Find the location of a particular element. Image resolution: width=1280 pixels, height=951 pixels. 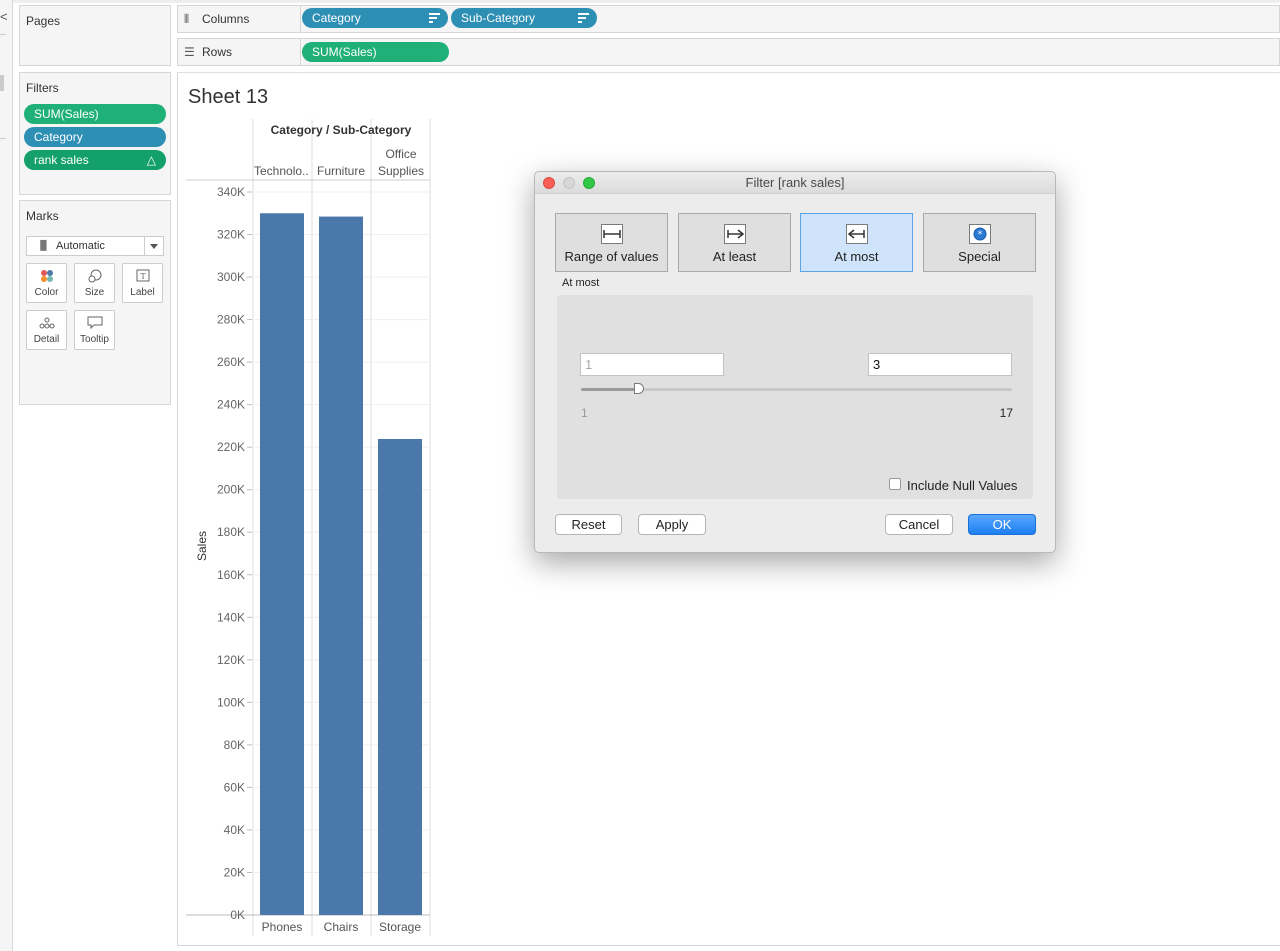

tab-at-most: At most is located at coordinates (856, 242).